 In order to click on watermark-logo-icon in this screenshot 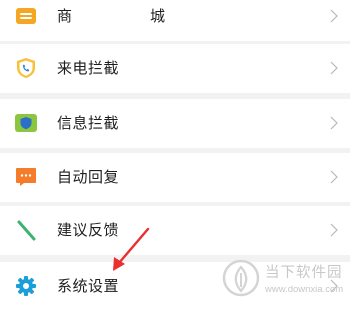, I will do `click(241, 278)`.